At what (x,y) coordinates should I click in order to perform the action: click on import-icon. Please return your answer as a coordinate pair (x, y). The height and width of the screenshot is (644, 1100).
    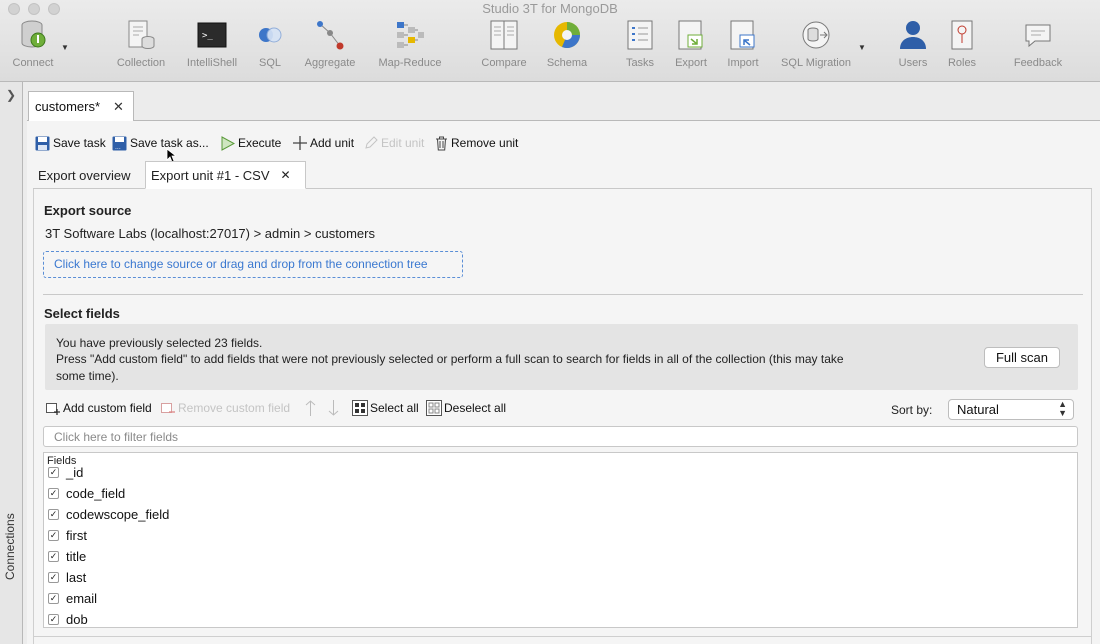
    Looking at the image, I should click on (743, 35).